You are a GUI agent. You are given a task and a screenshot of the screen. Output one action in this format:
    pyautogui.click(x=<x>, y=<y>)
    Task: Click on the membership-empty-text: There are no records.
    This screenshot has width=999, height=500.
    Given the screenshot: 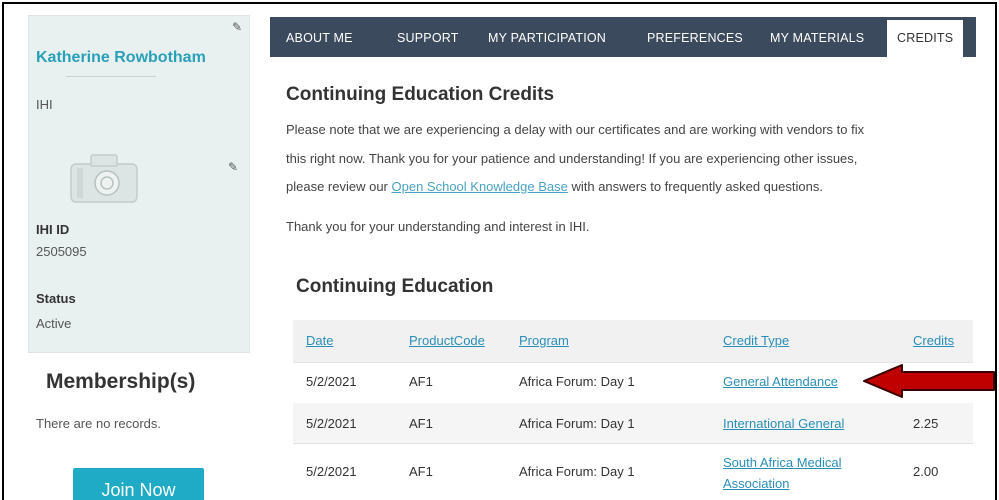 What is the action you would take?
    pyautogui.click(x=99, y=423)
    